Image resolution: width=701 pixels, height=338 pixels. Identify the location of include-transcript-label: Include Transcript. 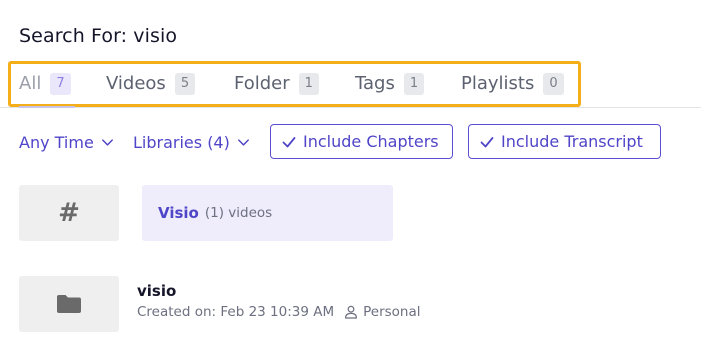
(572, 141).